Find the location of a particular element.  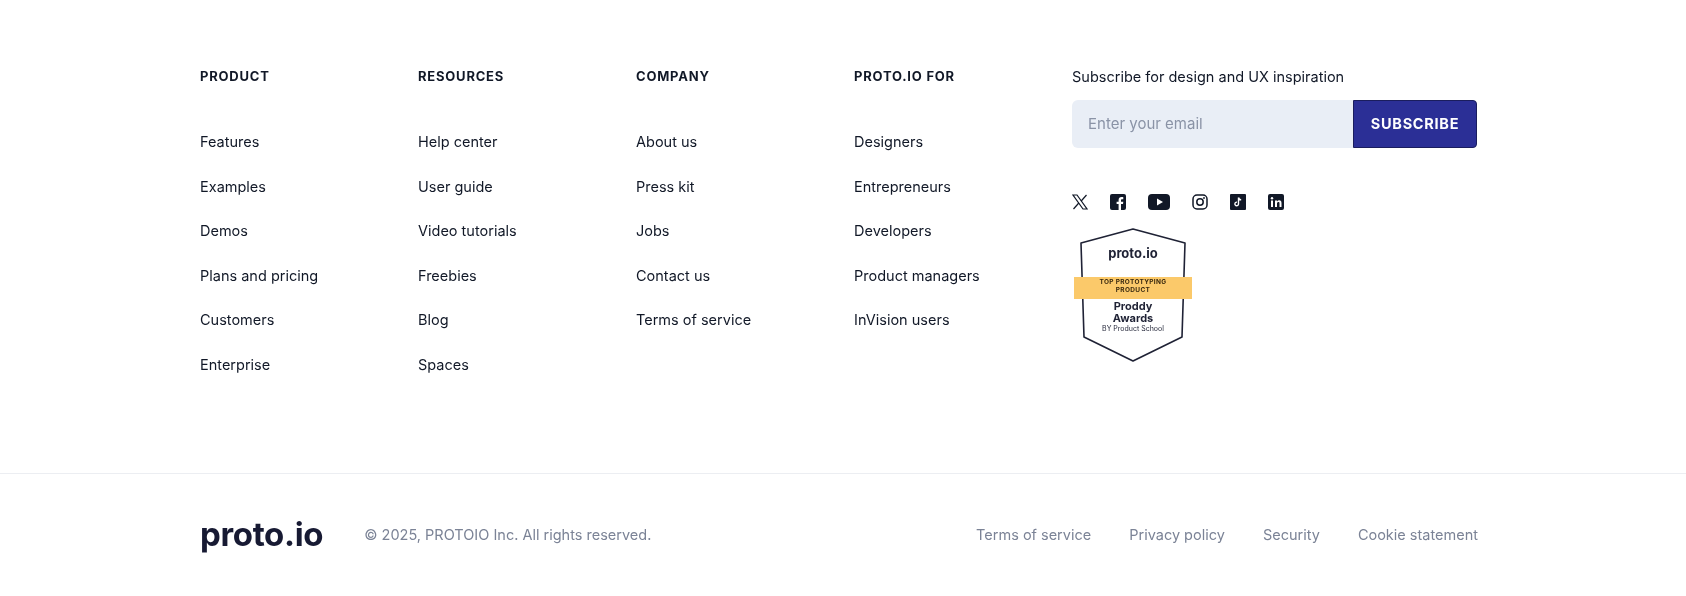

copyright-text: © 2025, PROTOIO Inc. All rights reserved. is located at coordinates (508, 535).